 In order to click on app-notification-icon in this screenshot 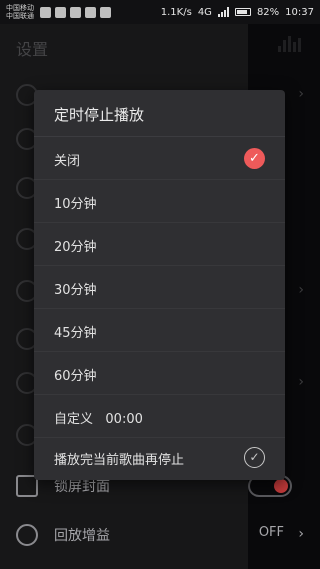, I will do `click(45, 12)`.